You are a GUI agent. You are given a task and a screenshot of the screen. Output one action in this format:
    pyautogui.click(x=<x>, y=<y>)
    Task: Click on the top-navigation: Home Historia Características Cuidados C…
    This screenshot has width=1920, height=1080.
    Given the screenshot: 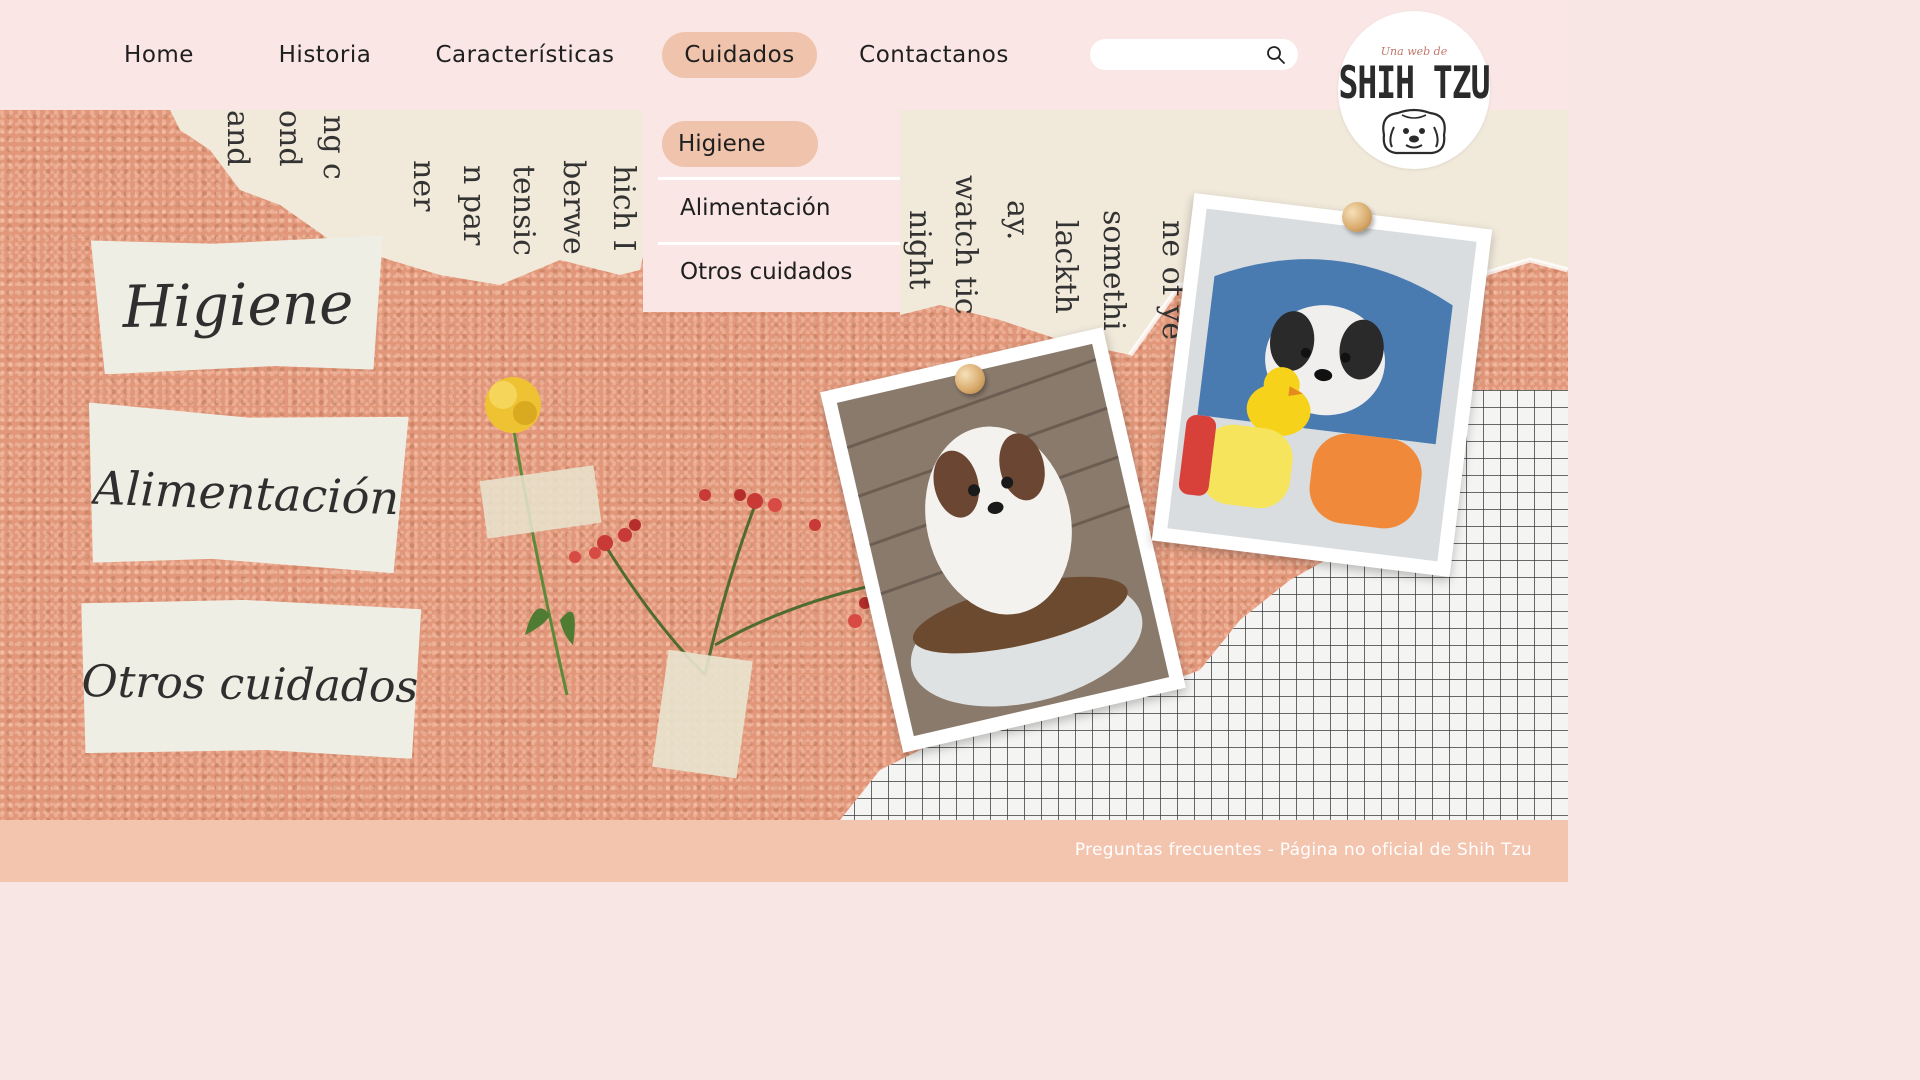 What is the action you would take?
    pyautogui.click(x=784, y=55)
    